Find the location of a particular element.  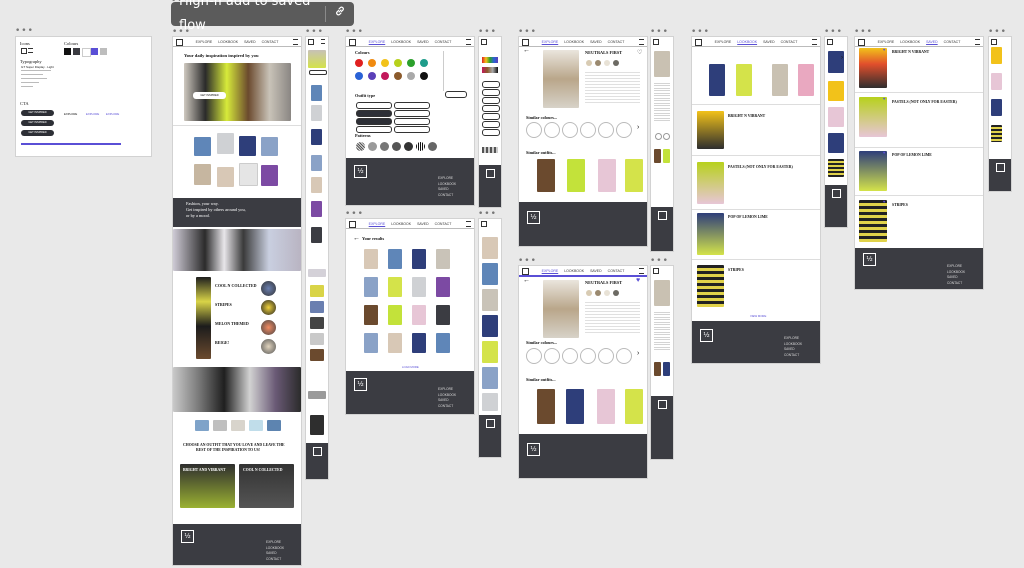

explore-mobile-frame is located at coordinates (490, 122).